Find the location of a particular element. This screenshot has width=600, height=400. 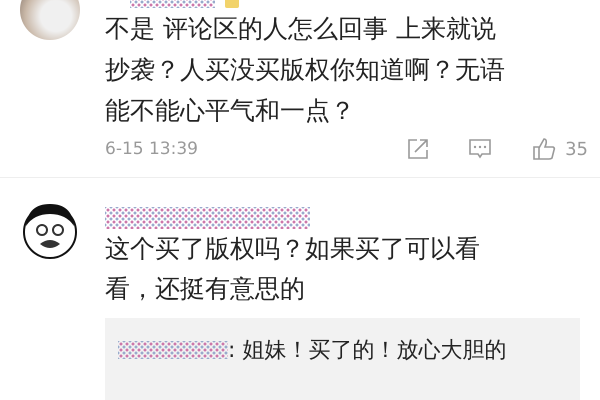

comment-text: 这个买了版权吗？如果买了可以看 is located at coordinates (293, 249).